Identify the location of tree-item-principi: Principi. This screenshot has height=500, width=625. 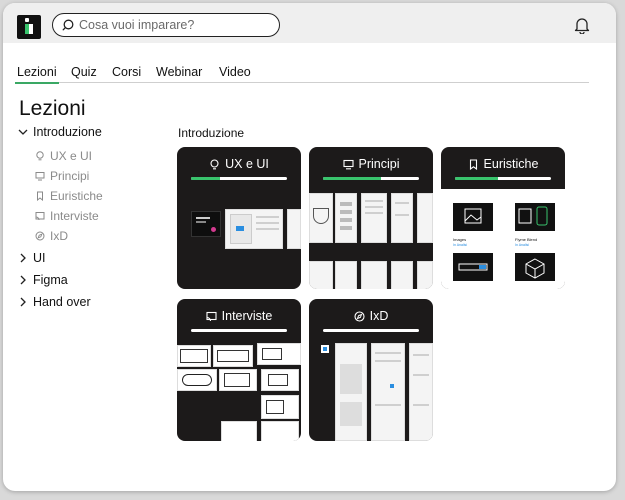
(62, 176).